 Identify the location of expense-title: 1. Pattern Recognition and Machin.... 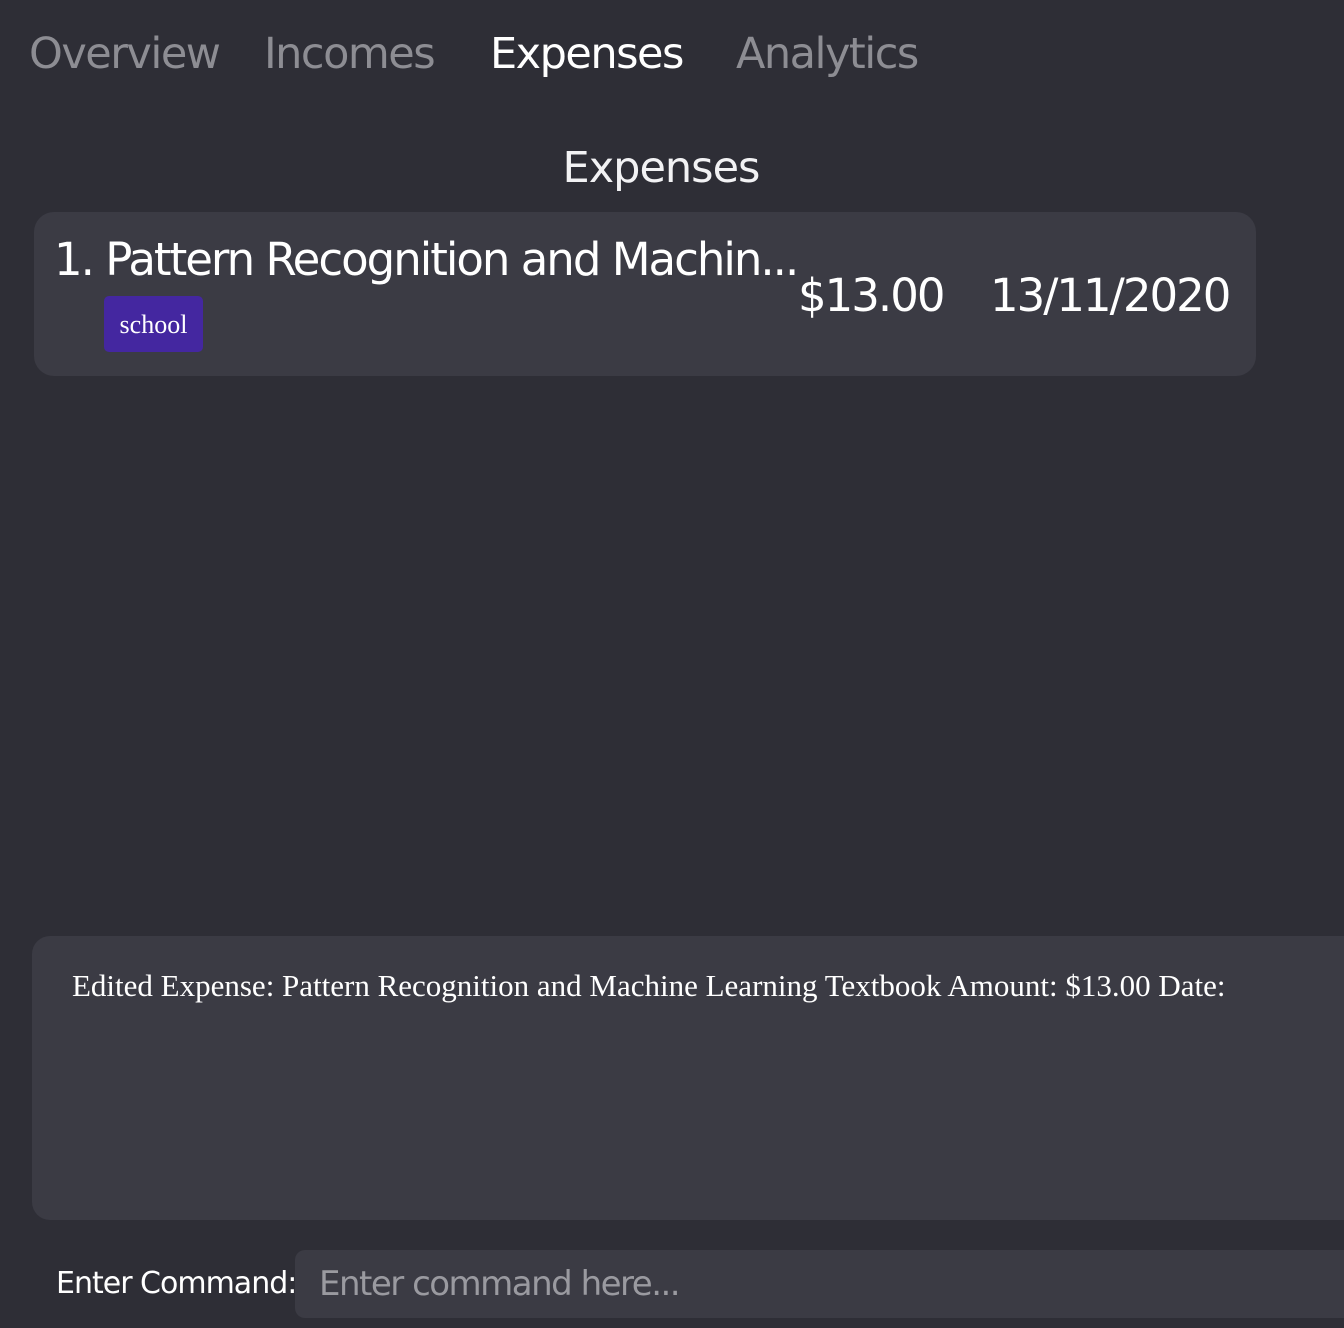
(426, 259).